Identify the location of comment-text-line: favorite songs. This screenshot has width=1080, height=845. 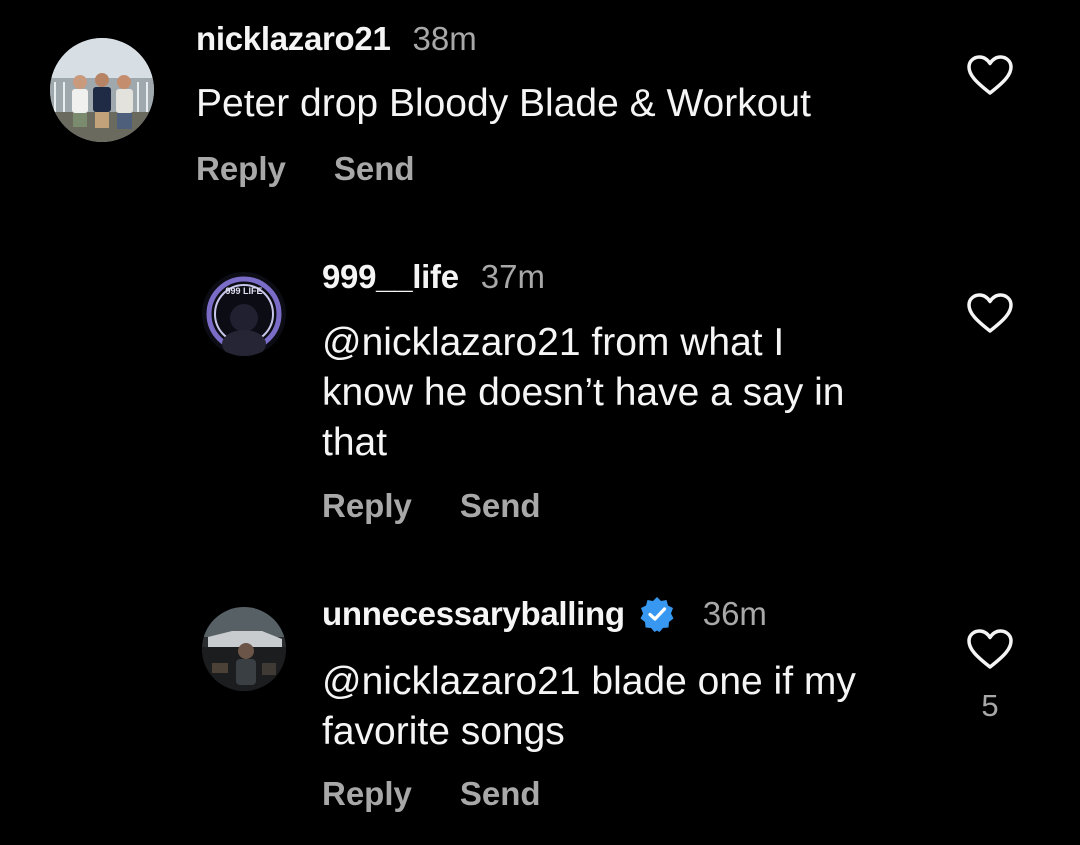
(443, 731).